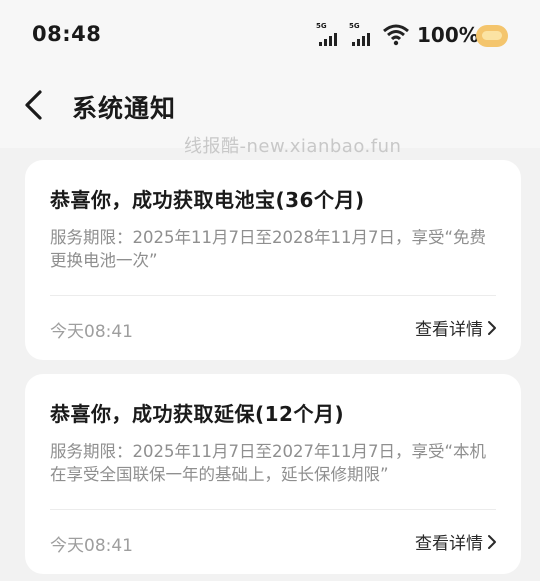 This screenshot has width=540, height=581. I want to click on wifi-icon, so click(396, 35).